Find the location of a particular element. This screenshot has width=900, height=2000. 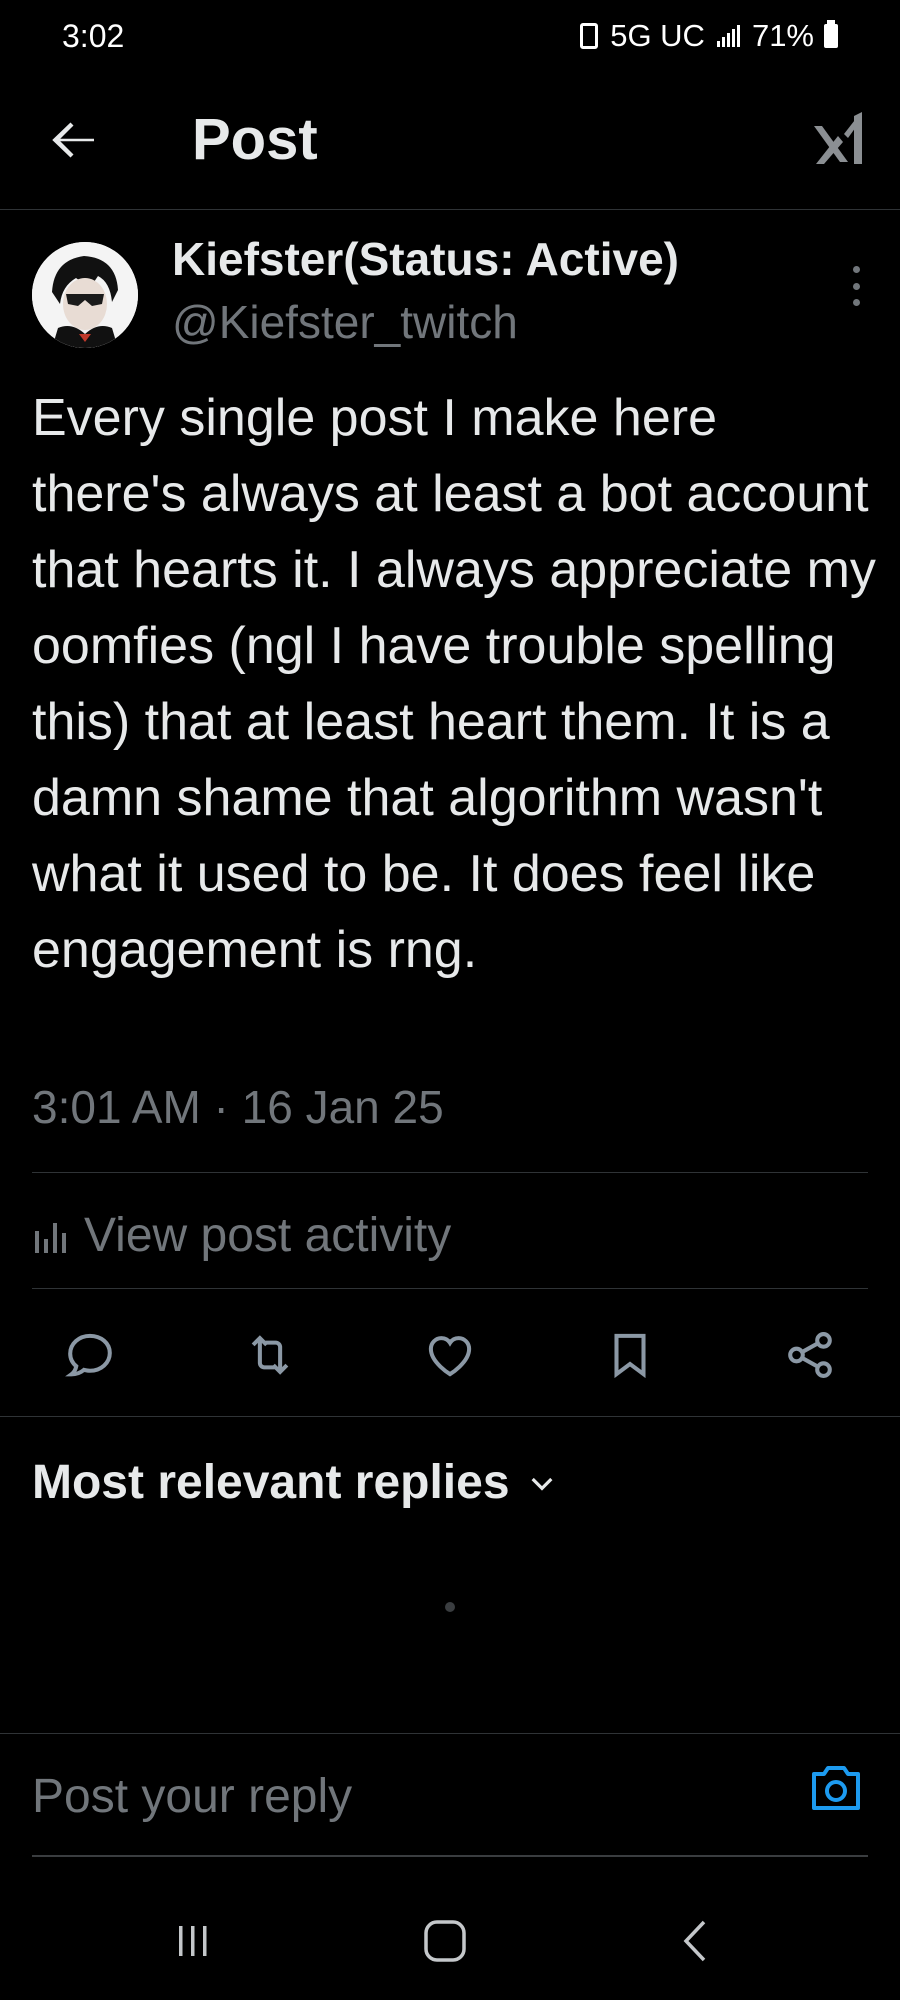

signal-icon is located at coordinates (728, 36).